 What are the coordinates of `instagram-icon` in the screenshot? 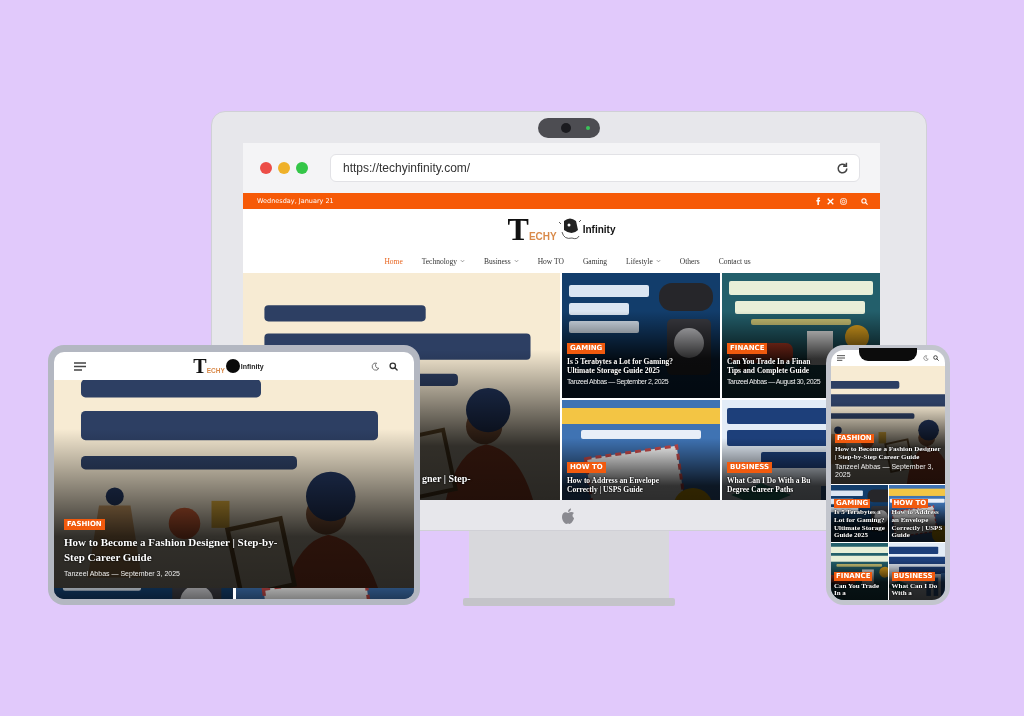 It's located at (843, 201).